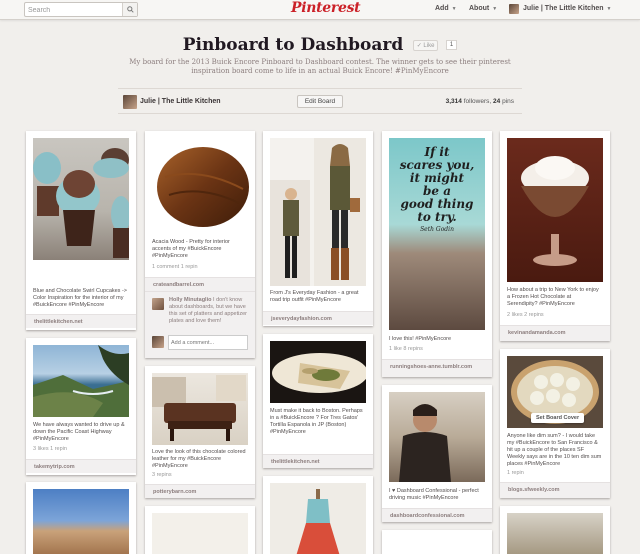 Image resolution: width=640 pixels, height=554 pixels. What do you see at coordinates (326, 8) in the screenshot?
I see `pinterest-logo: Pinterest` at bounding box center [326, 8].